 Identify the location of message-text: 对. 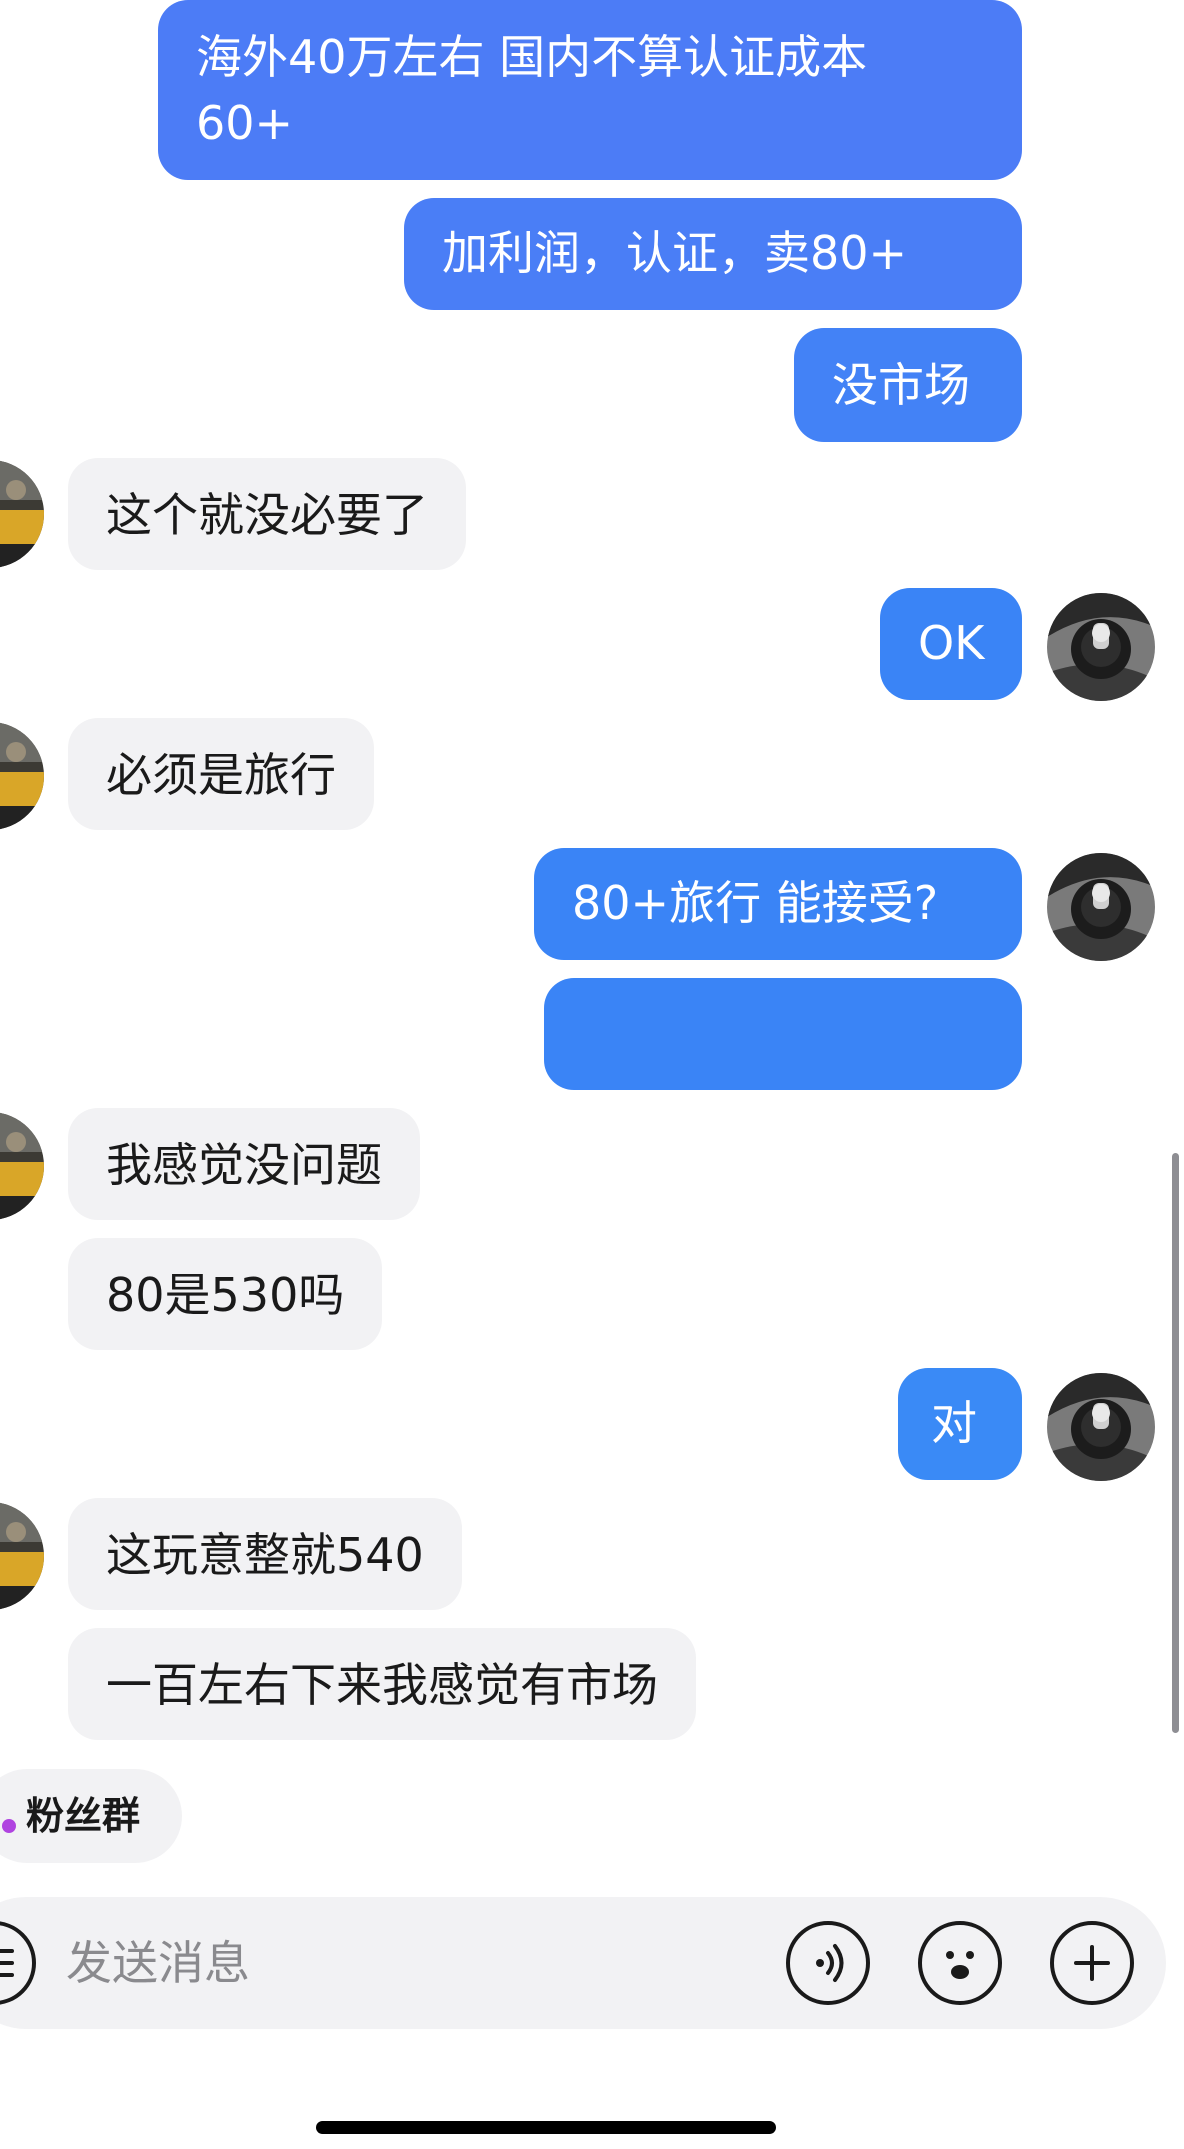
(954, 1423).